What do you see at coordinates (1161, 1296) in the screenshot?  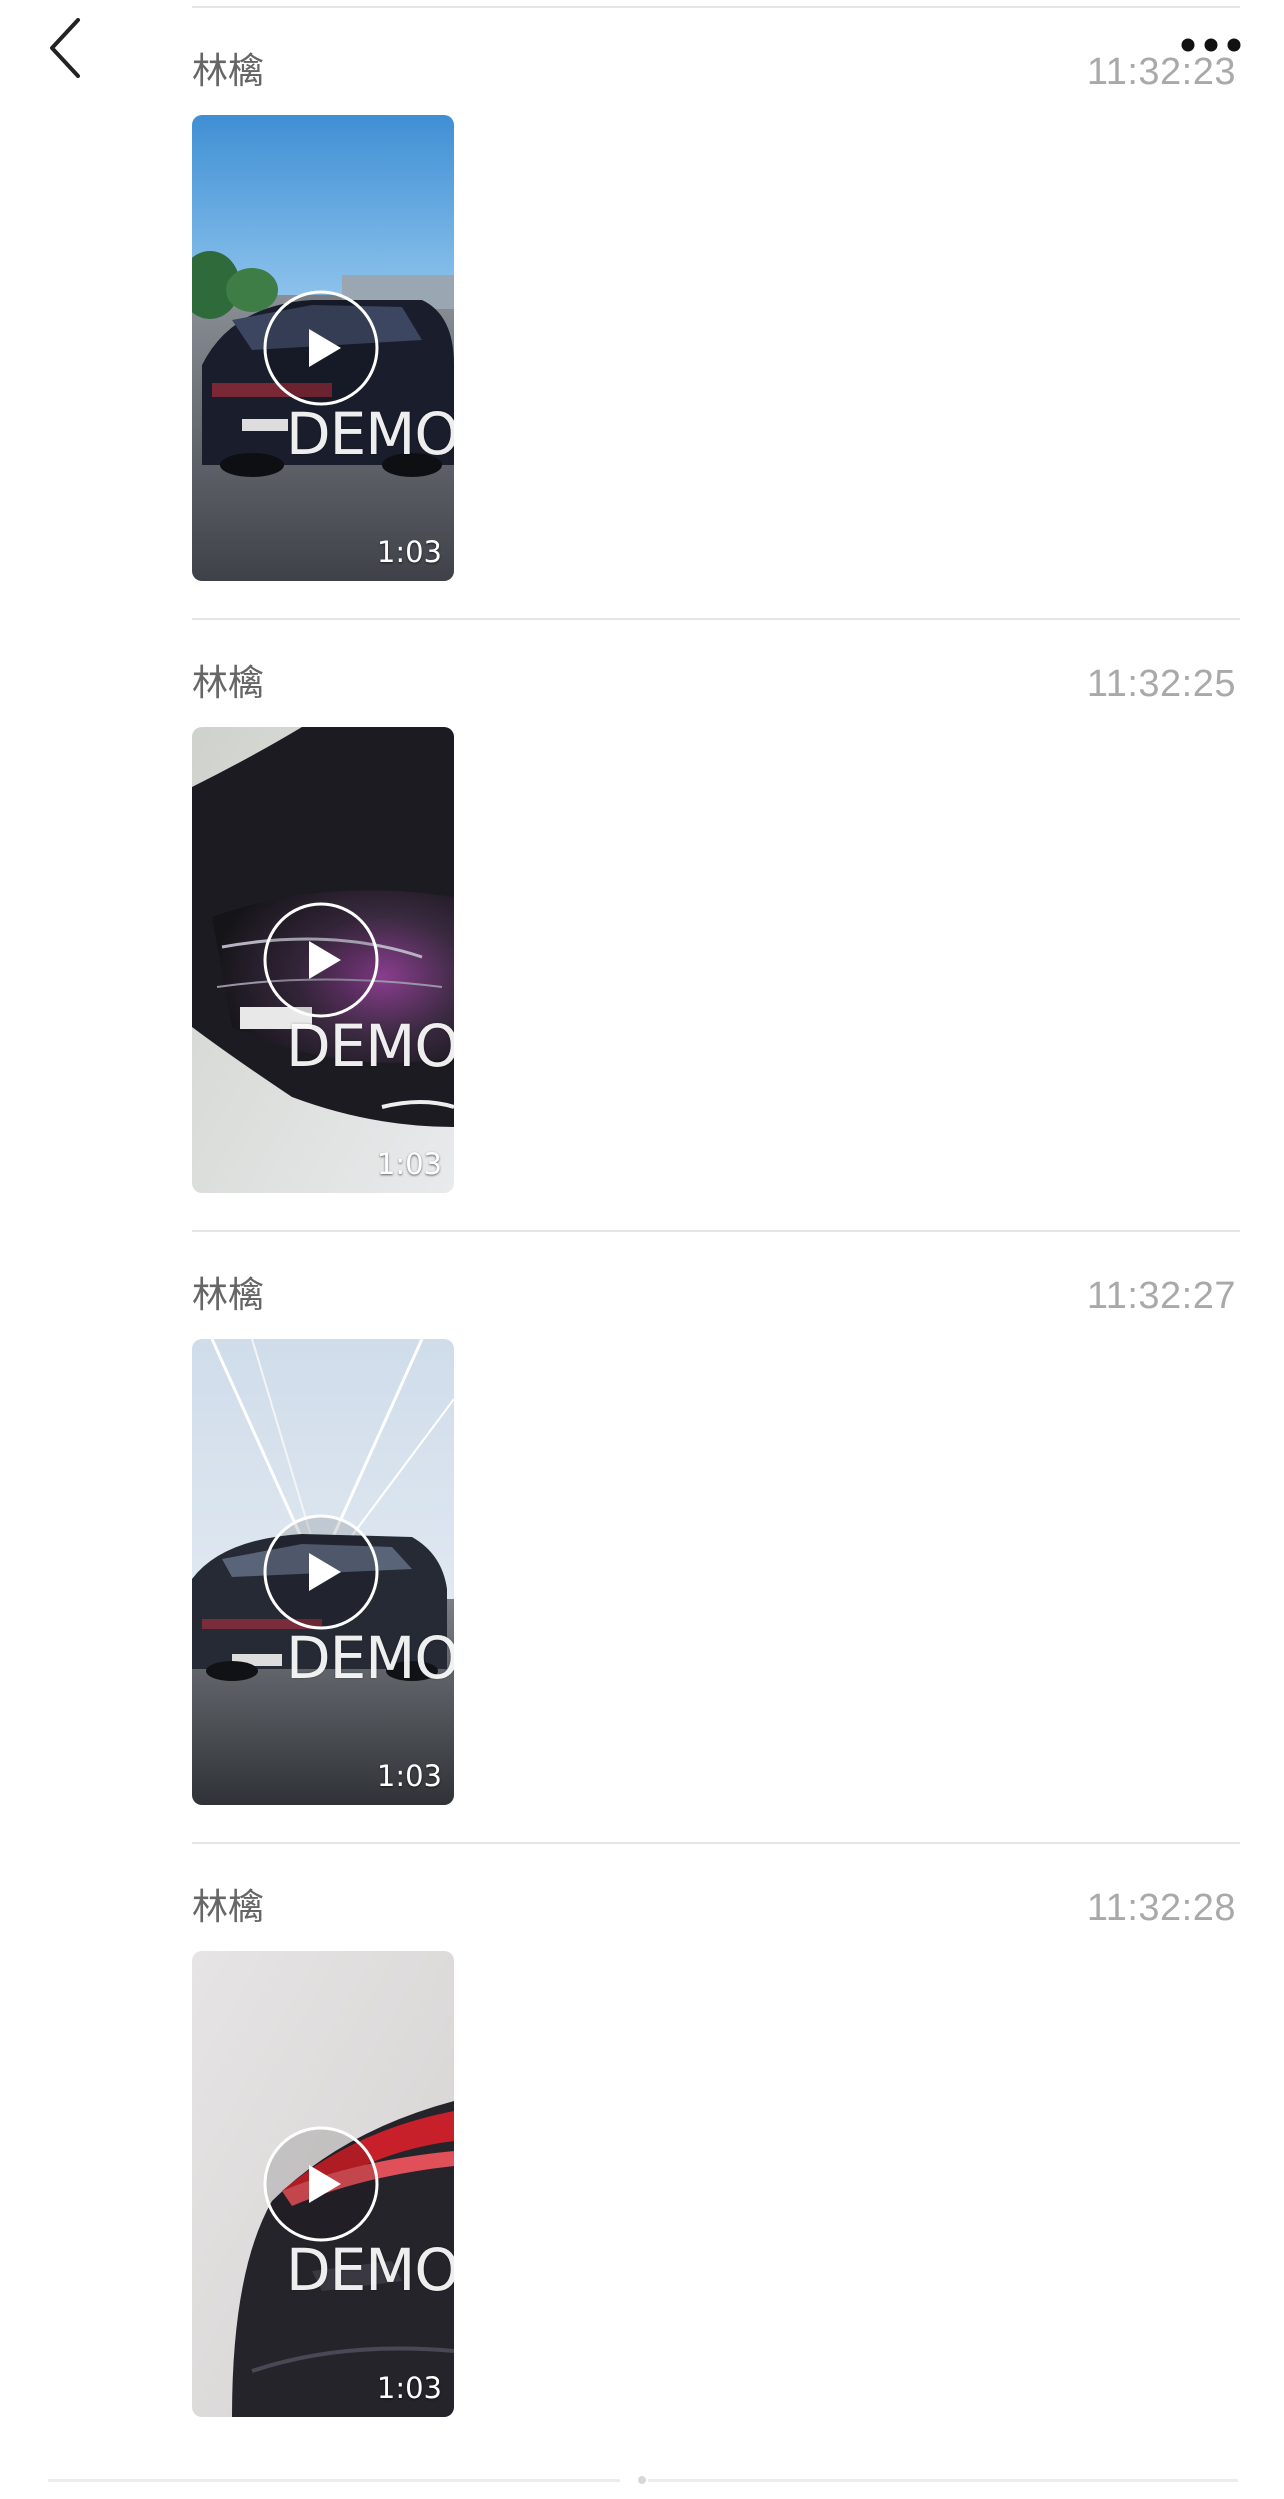 I see `message-time: 11:32:27` at bounding box center [1161, 1296].